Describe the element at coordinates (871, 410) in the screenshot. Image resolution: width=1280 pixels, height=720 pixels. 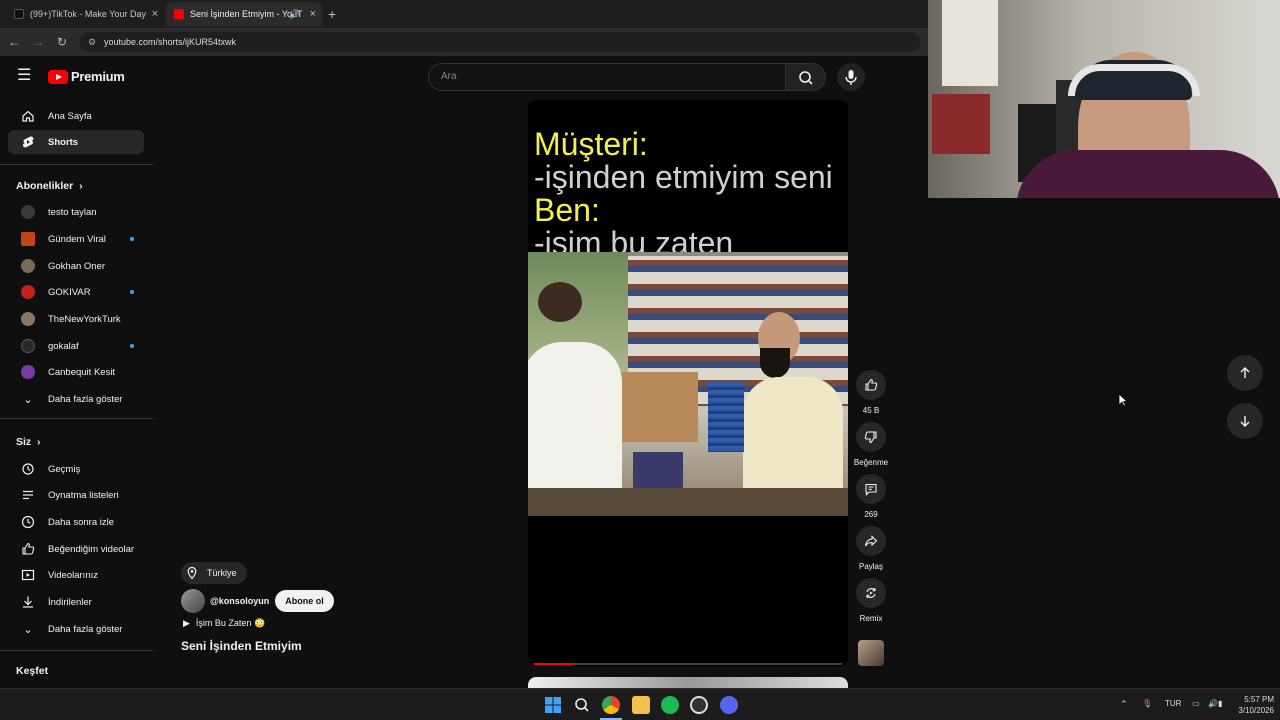
I see `like-count: 45 B` at that location.